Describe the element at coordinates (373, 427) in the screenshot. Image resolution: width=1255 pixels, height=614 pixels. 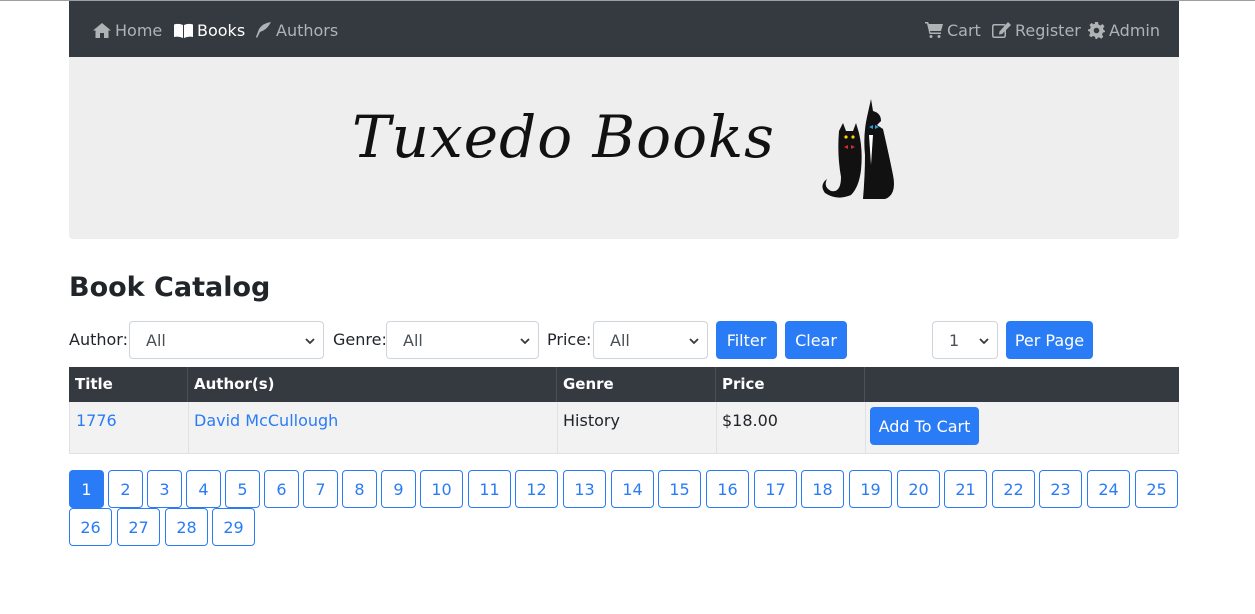
I see `cell-author: David McCullough` at that location.